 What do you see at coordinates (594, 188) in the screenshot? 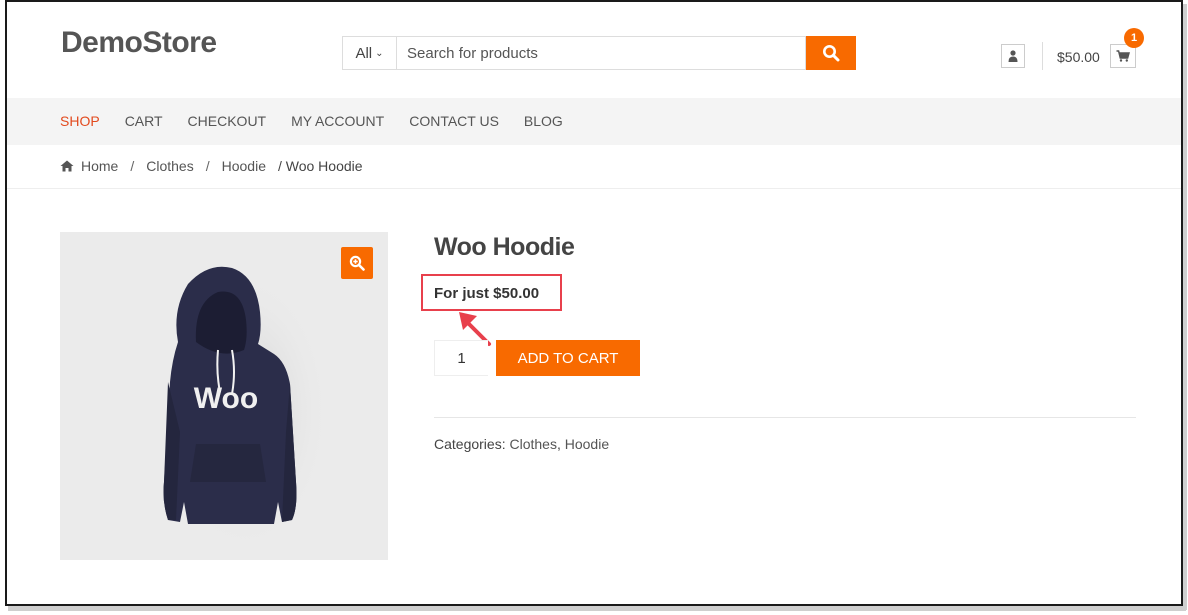
I see `breadcrumb-divider` at bounding box center [594, 188].